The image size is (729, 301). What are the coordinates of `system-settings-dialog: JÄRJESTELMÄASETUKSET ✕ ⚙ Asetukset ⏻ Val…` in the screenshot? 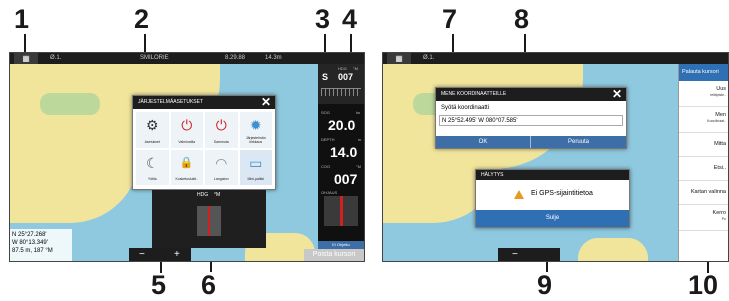 It's located at (204, 142).